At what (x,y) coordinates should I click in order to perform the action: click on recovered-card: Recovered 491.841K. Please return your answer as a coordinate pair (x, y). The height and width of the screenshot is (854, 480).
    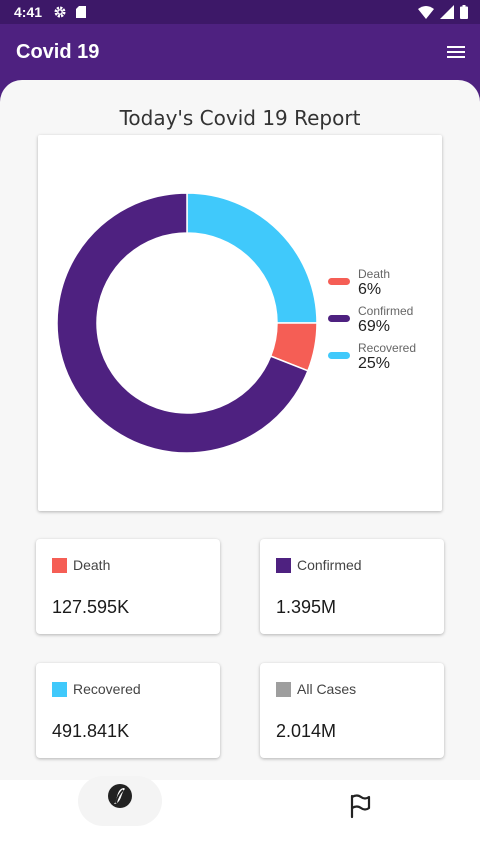
    Looking at the image, I should click on (128, 710).